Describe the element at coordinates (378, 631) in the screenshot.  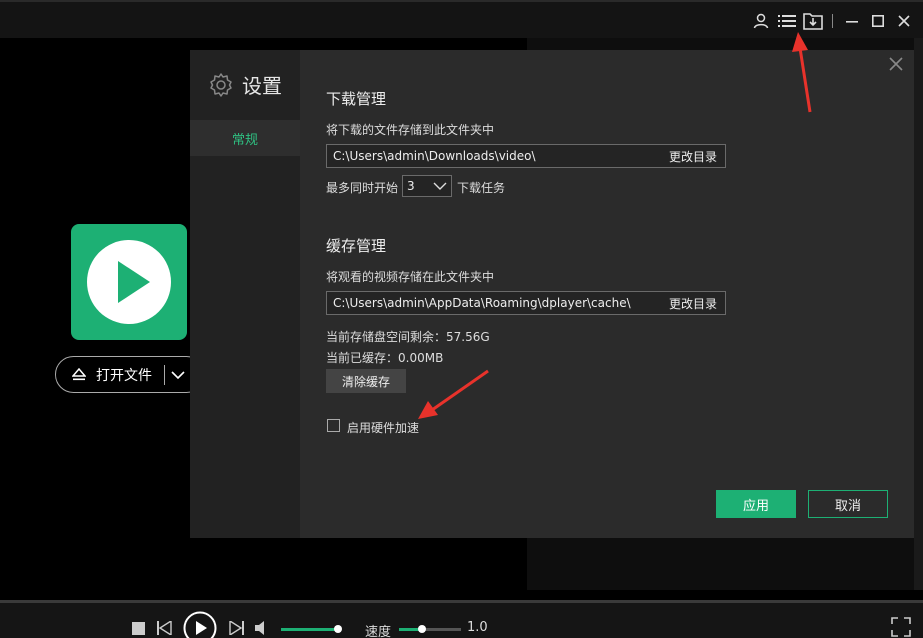
I see `speed-label: 速度` at that location.